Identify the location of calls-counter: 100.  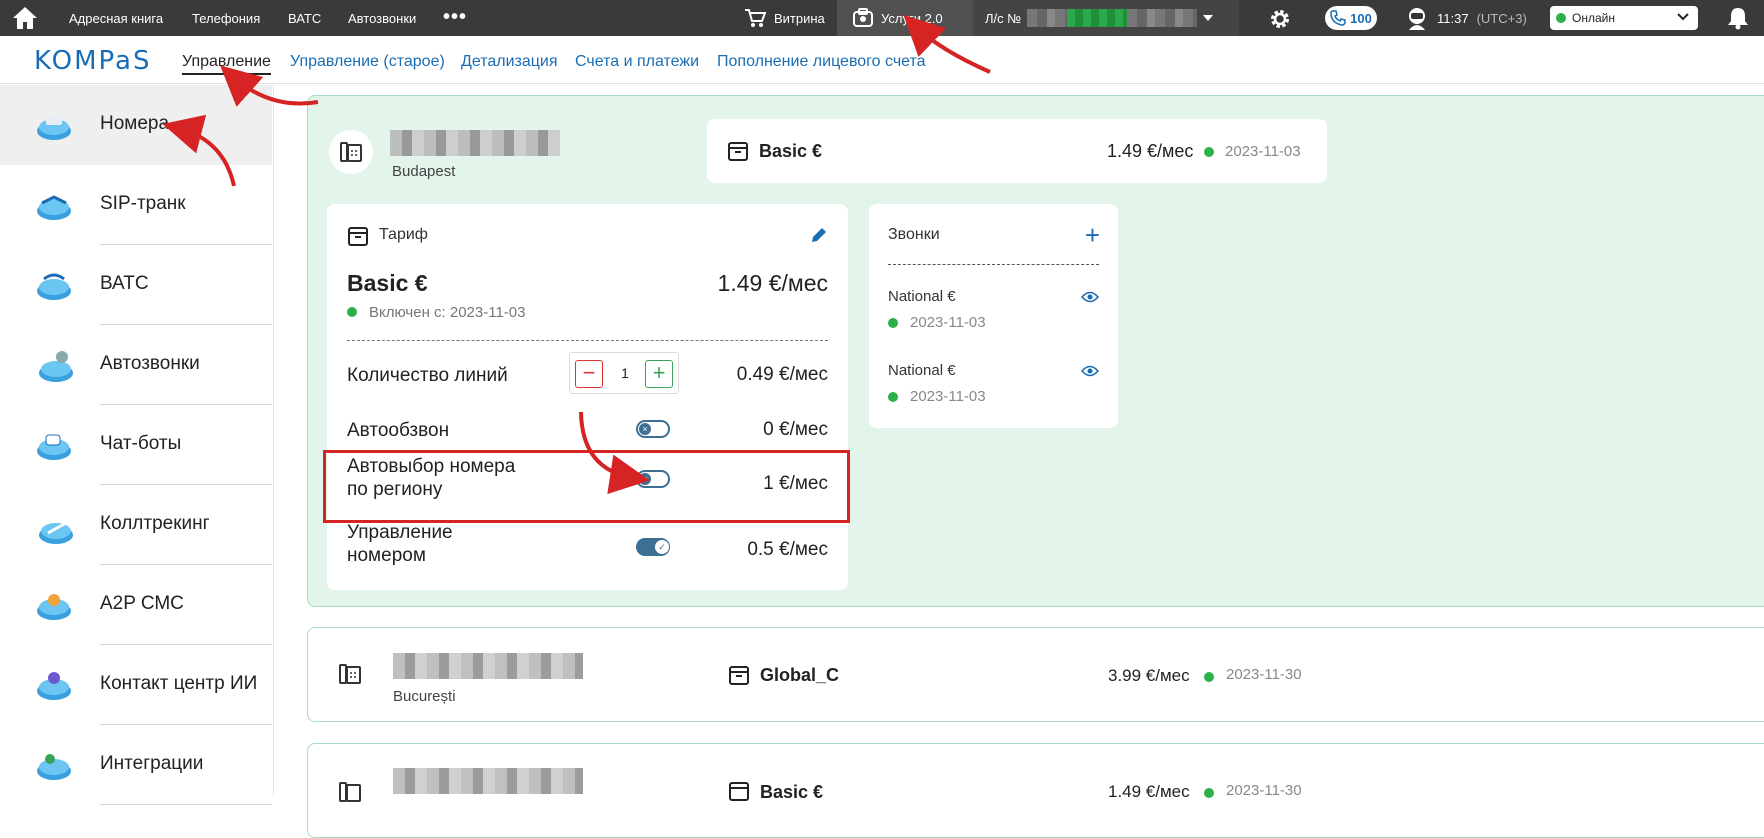
(1351, 18).